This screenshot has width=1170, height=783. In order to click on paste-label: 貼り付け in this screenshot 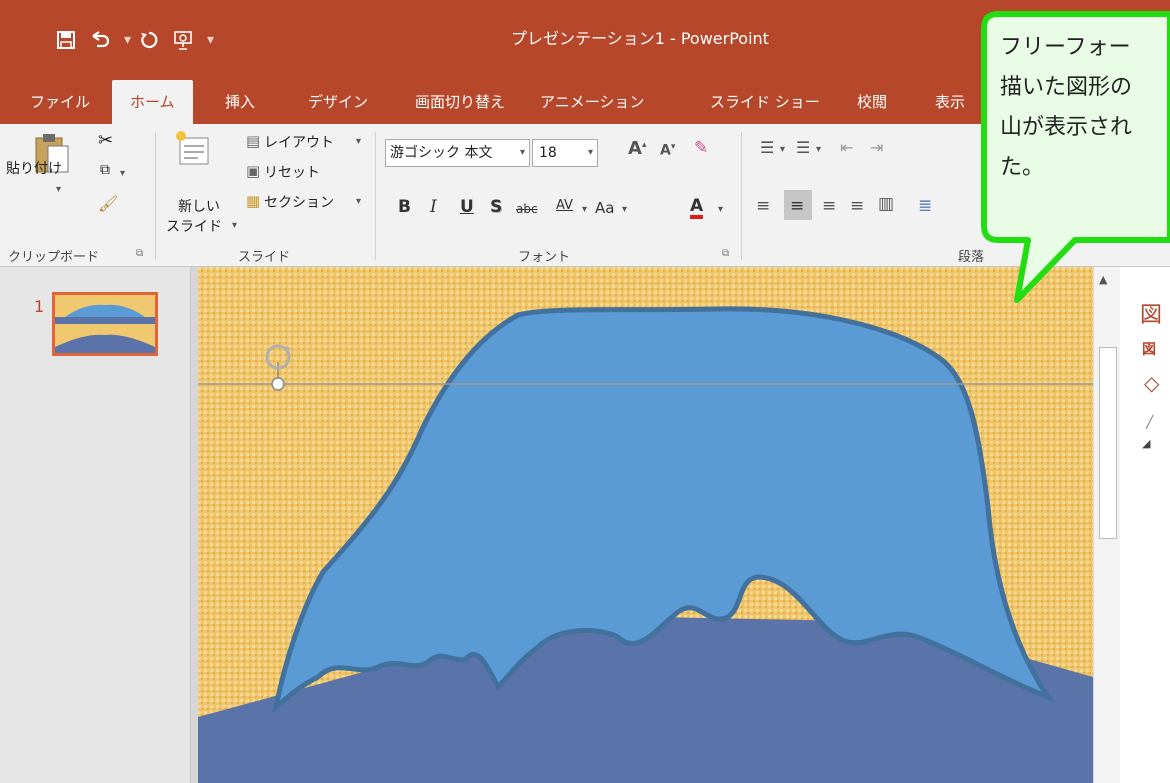, I will do `click(34, 168)`.